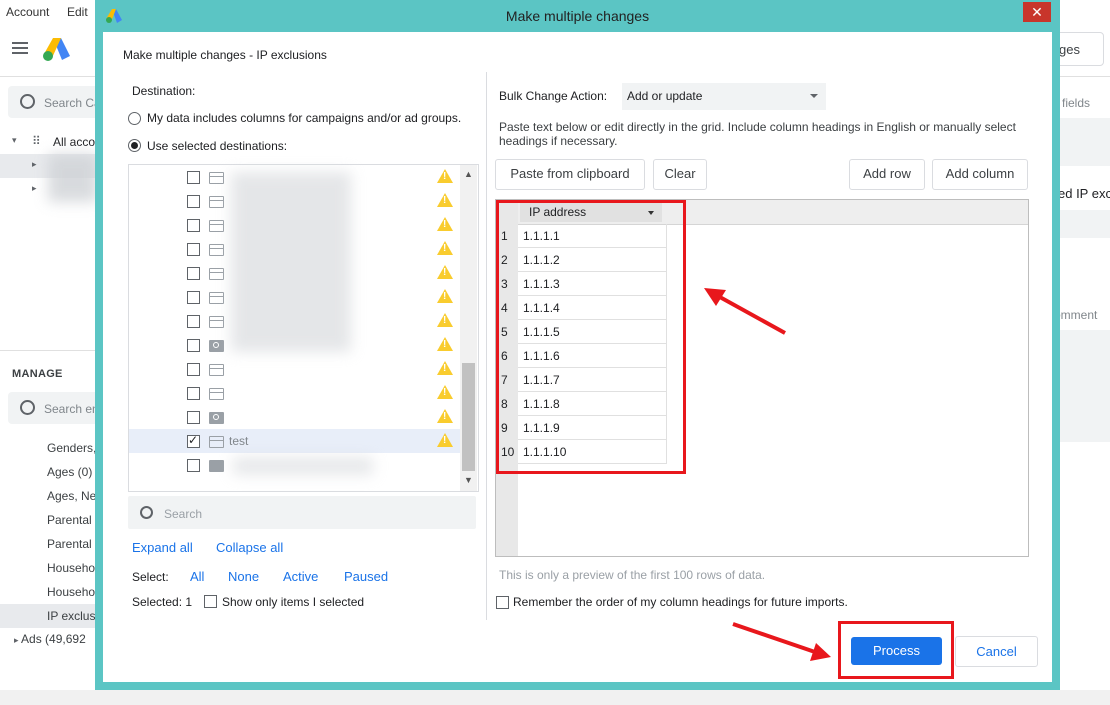 Image resolution: width=1110 pixels, height=705 pixels. I want to click on dialog-subtitle: Make multiple changes - IP exclusions, so click(225, 55).